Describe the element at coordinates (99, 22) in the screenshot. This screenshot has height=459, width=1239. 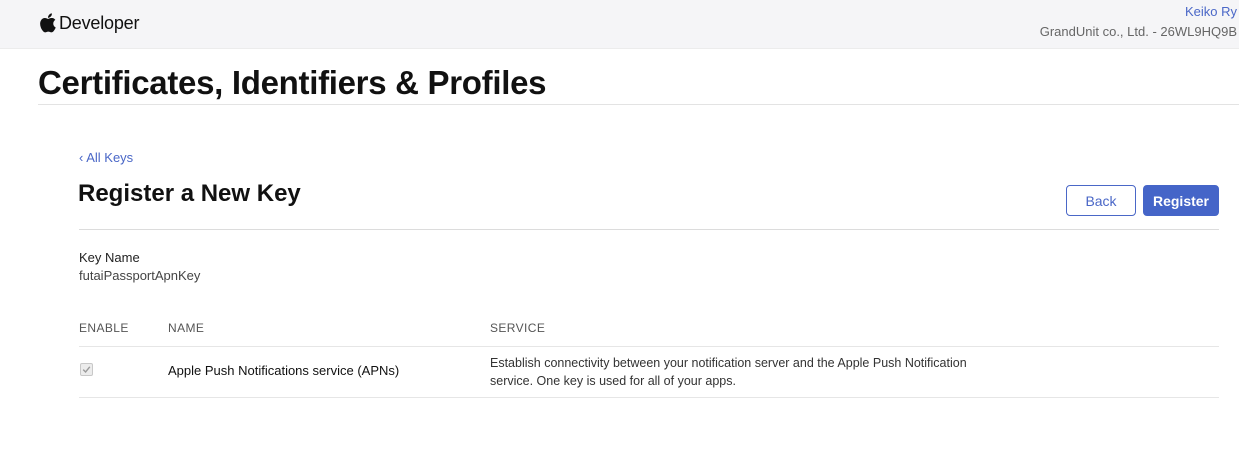
I see `brand-label: Developer` at that location.